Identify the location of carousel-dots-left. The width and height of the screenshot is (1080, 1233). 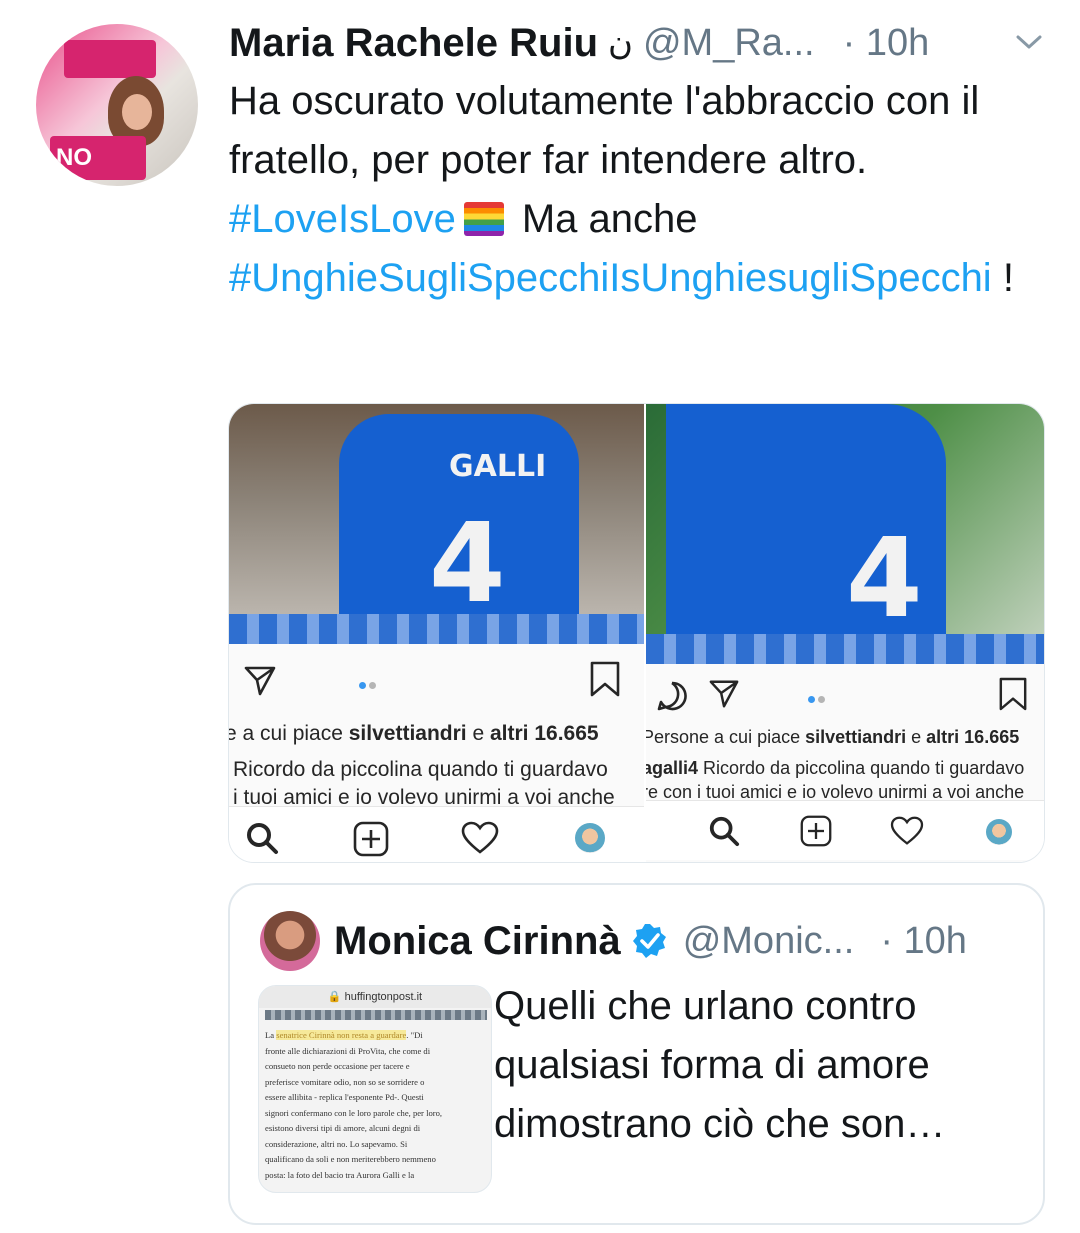
(369, 682).